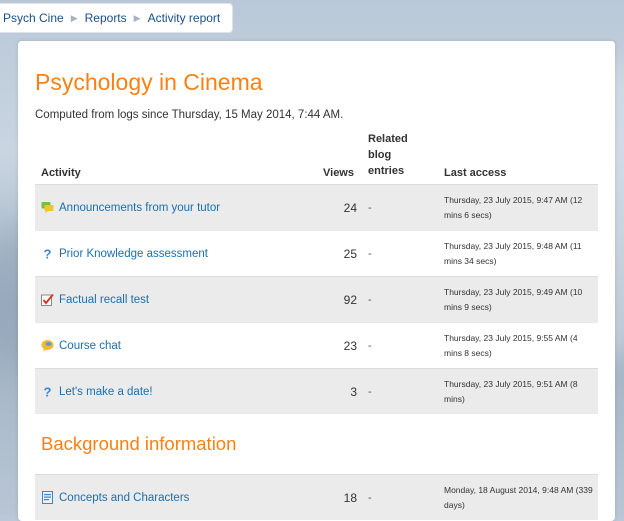 The width and height of the screenshot is (624, 521). I want to click on activity-cell: Concepts and Characters, so click(115, 497).